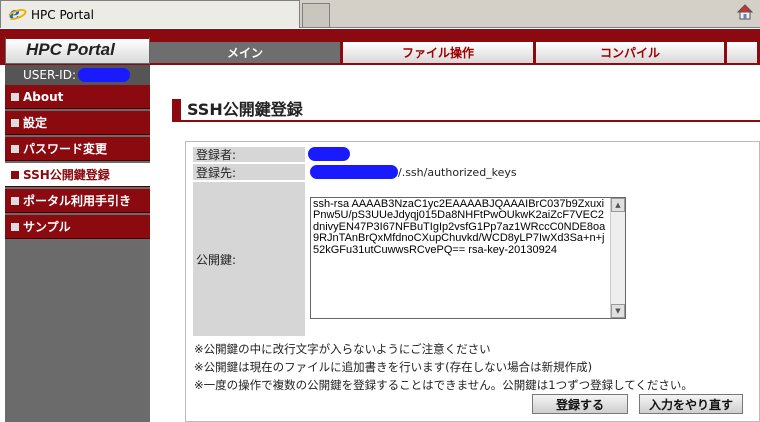 The image size is (760, 422). Describe the element at coordinates (691, 404) in the screenshot. I see `reset-button: 入力をやり直す` at that location.